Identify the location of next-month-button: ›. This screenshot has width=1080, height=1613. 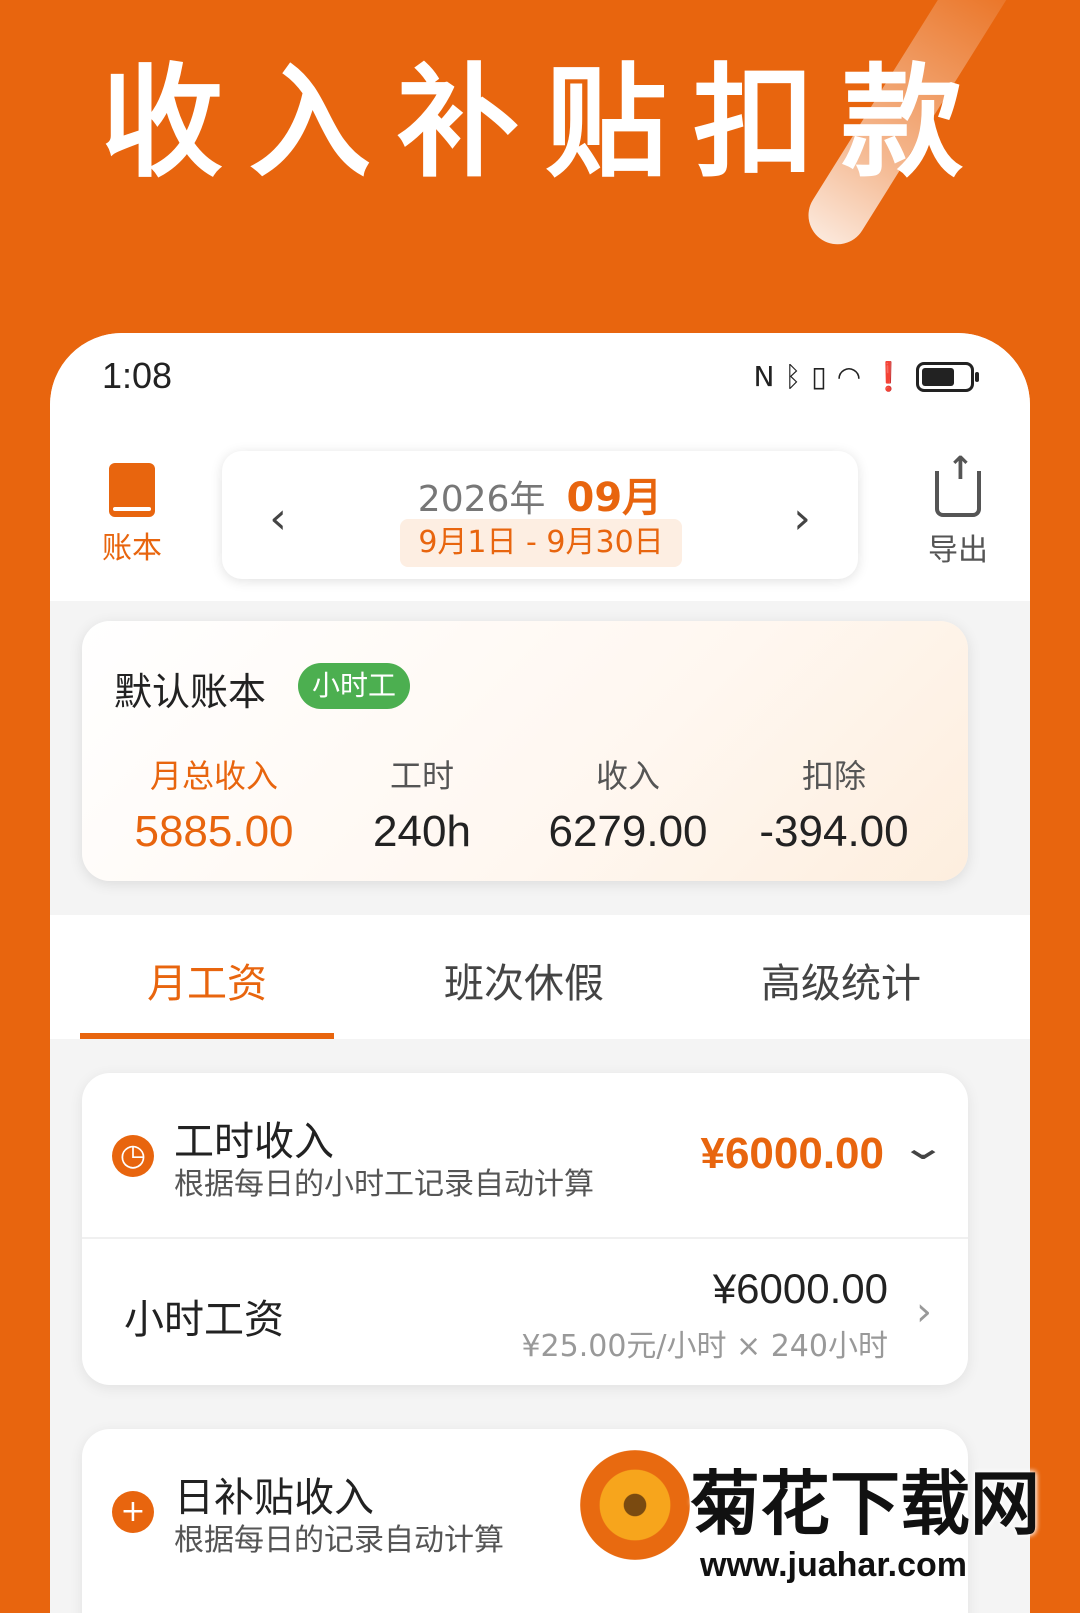
(802, 518).